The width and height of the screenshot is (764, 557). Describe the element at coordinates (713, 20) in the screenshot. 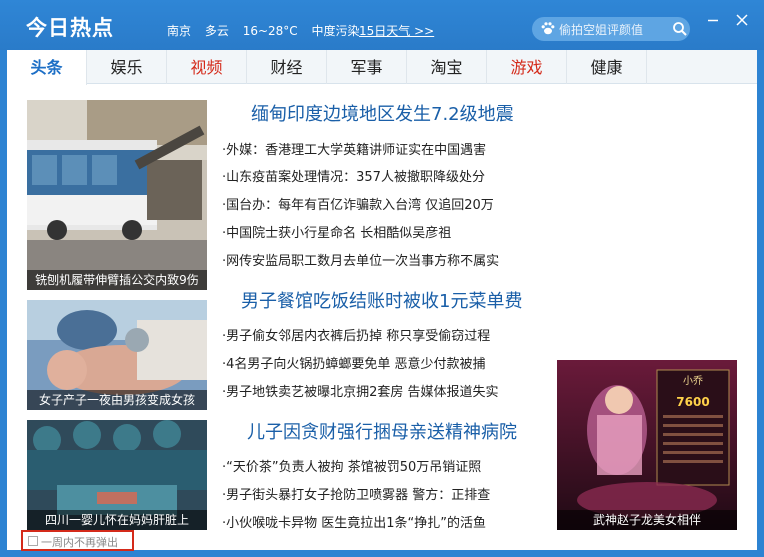

I see `minimize-icon` at that location.